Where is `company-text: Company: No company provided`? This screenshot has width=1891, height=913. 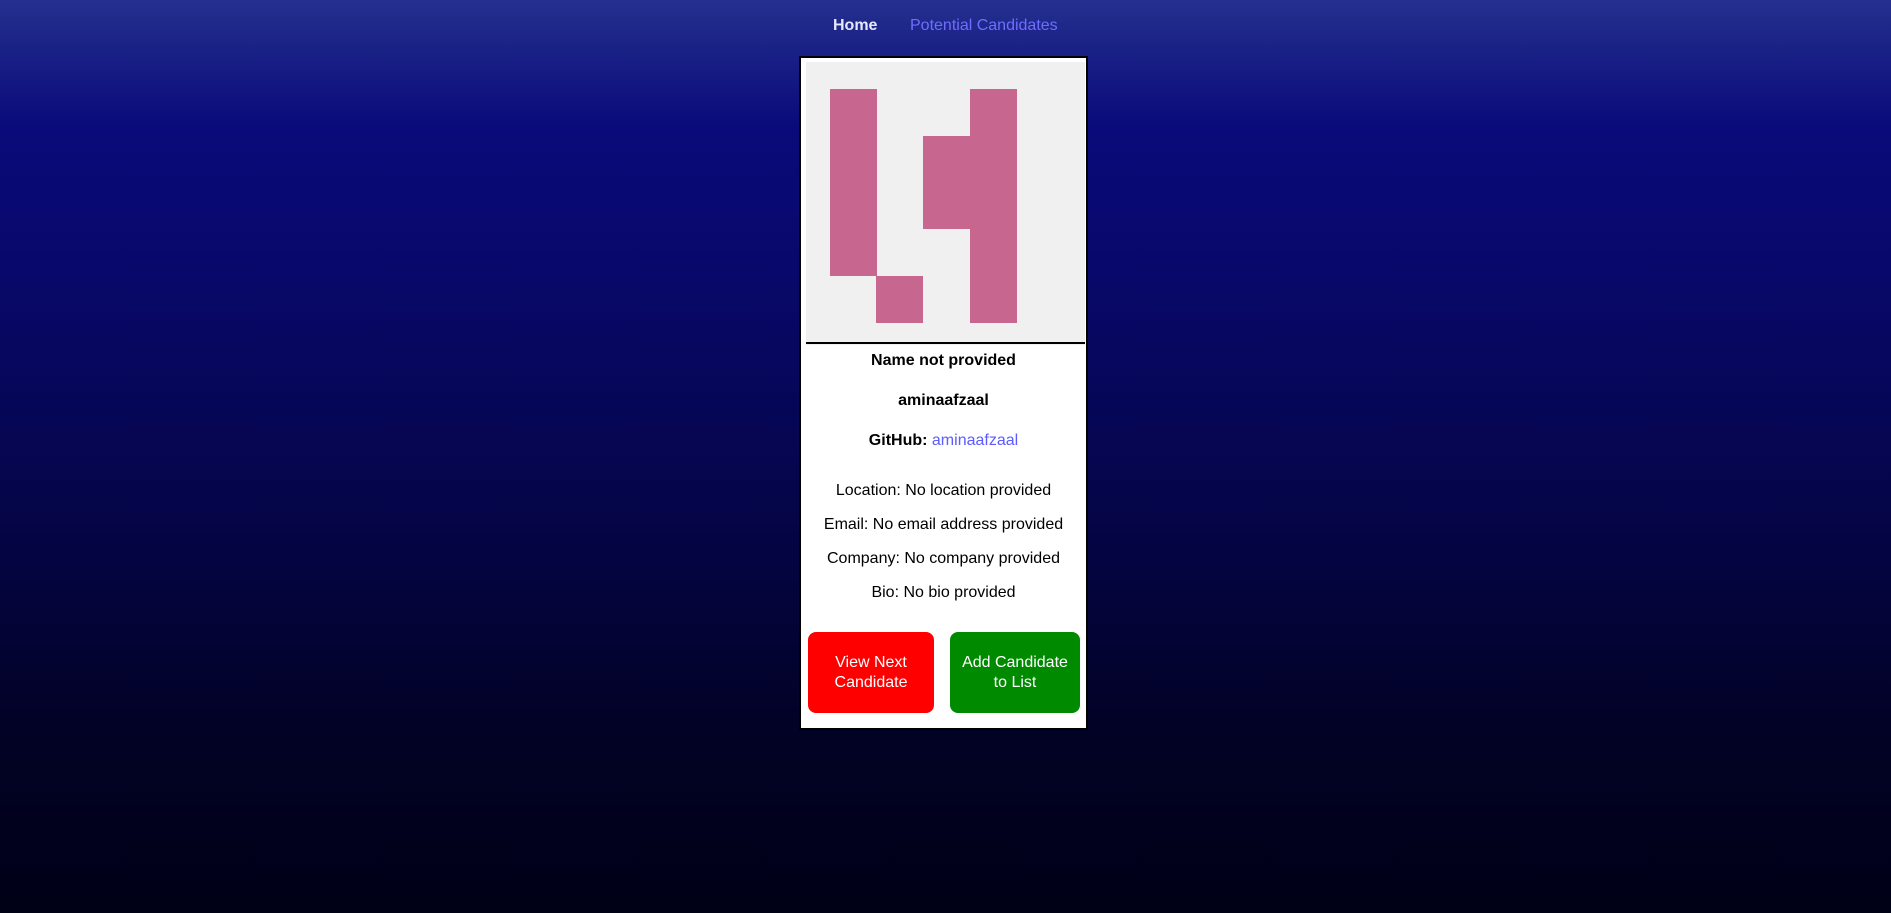 company-text: Company: No company provided is located at coordinates (943, 558).